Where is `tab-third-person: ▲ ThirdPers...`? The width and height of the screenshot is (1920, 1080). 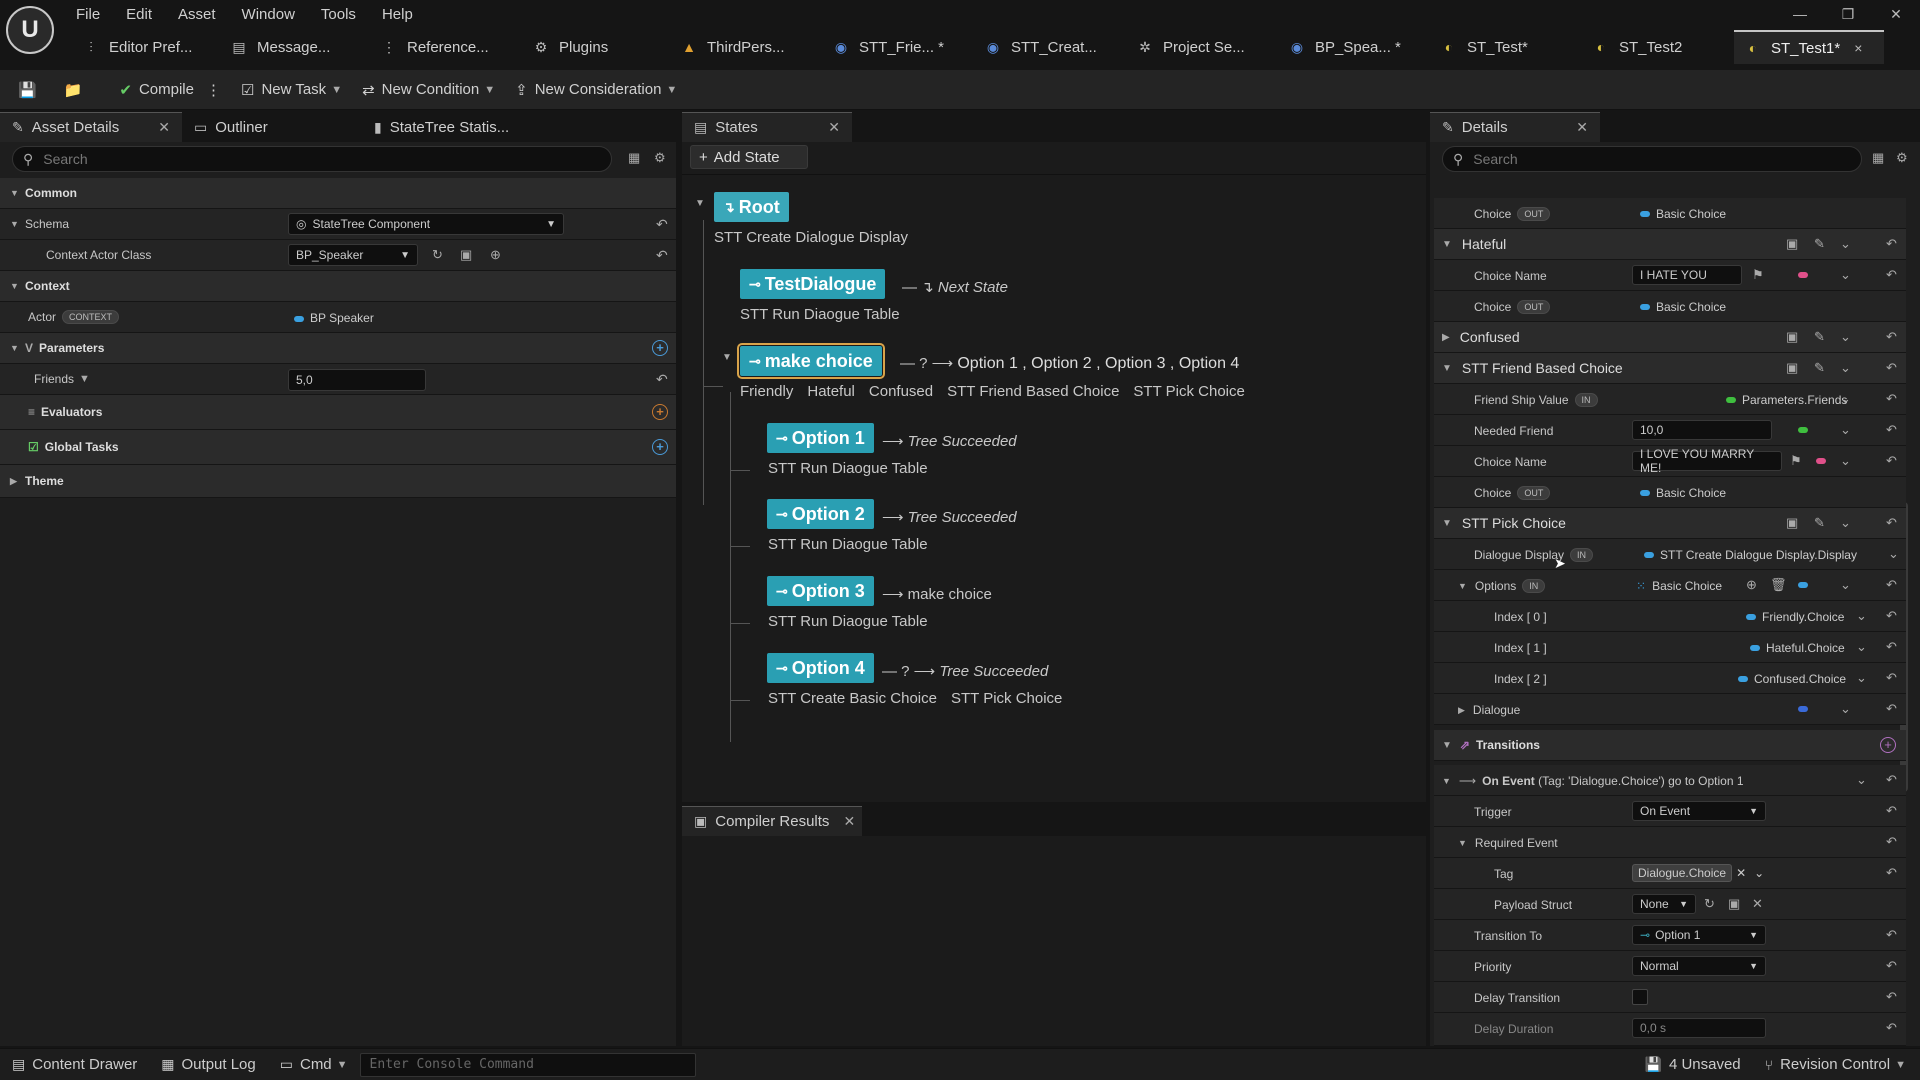 tab-third-person: ▲ ThirdPers... is located at coordinates (746, 47).